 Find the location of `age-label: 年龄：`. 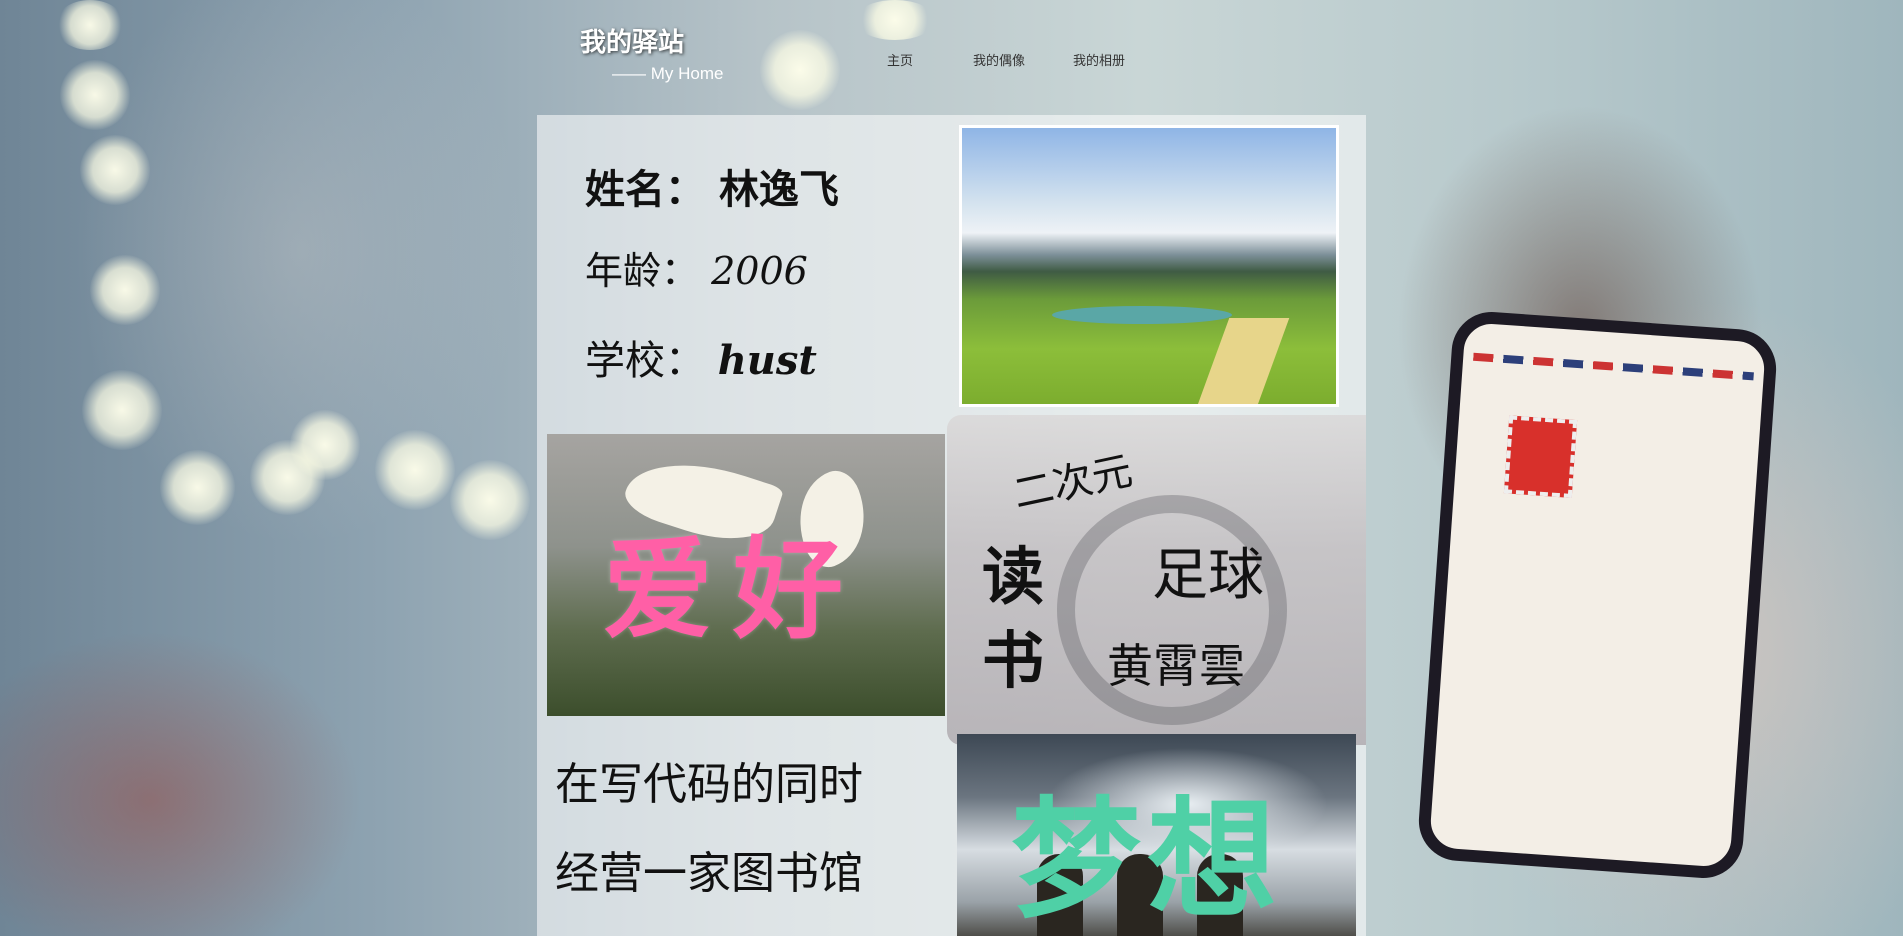

age-label: 年龄： is located at coordinates (642, 271).